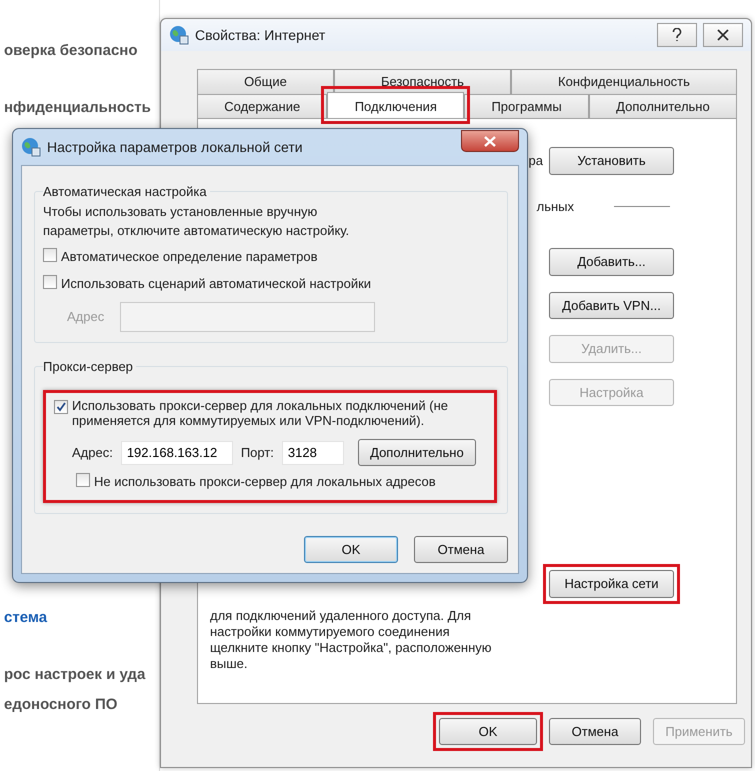 The image size is (755, 771). Describe the element at coordinates (262, 106) in the screenshot. I see `tab: Содержание` at that location.